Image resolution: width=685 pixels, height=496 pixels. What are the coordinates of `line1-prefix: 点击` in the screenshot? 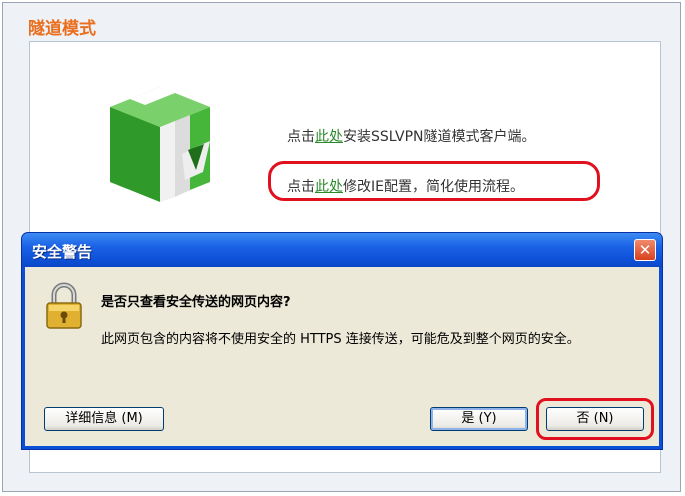 It's located at (301, 137).